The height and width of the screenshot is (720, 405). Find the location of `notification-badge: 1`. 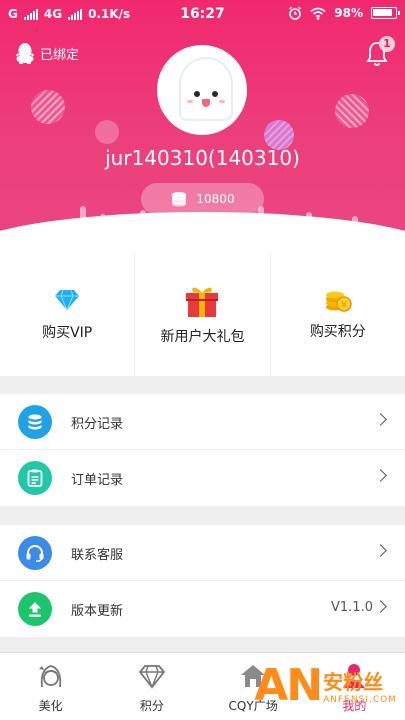

notification-badge: 1 is located at coordinates (387, 44).